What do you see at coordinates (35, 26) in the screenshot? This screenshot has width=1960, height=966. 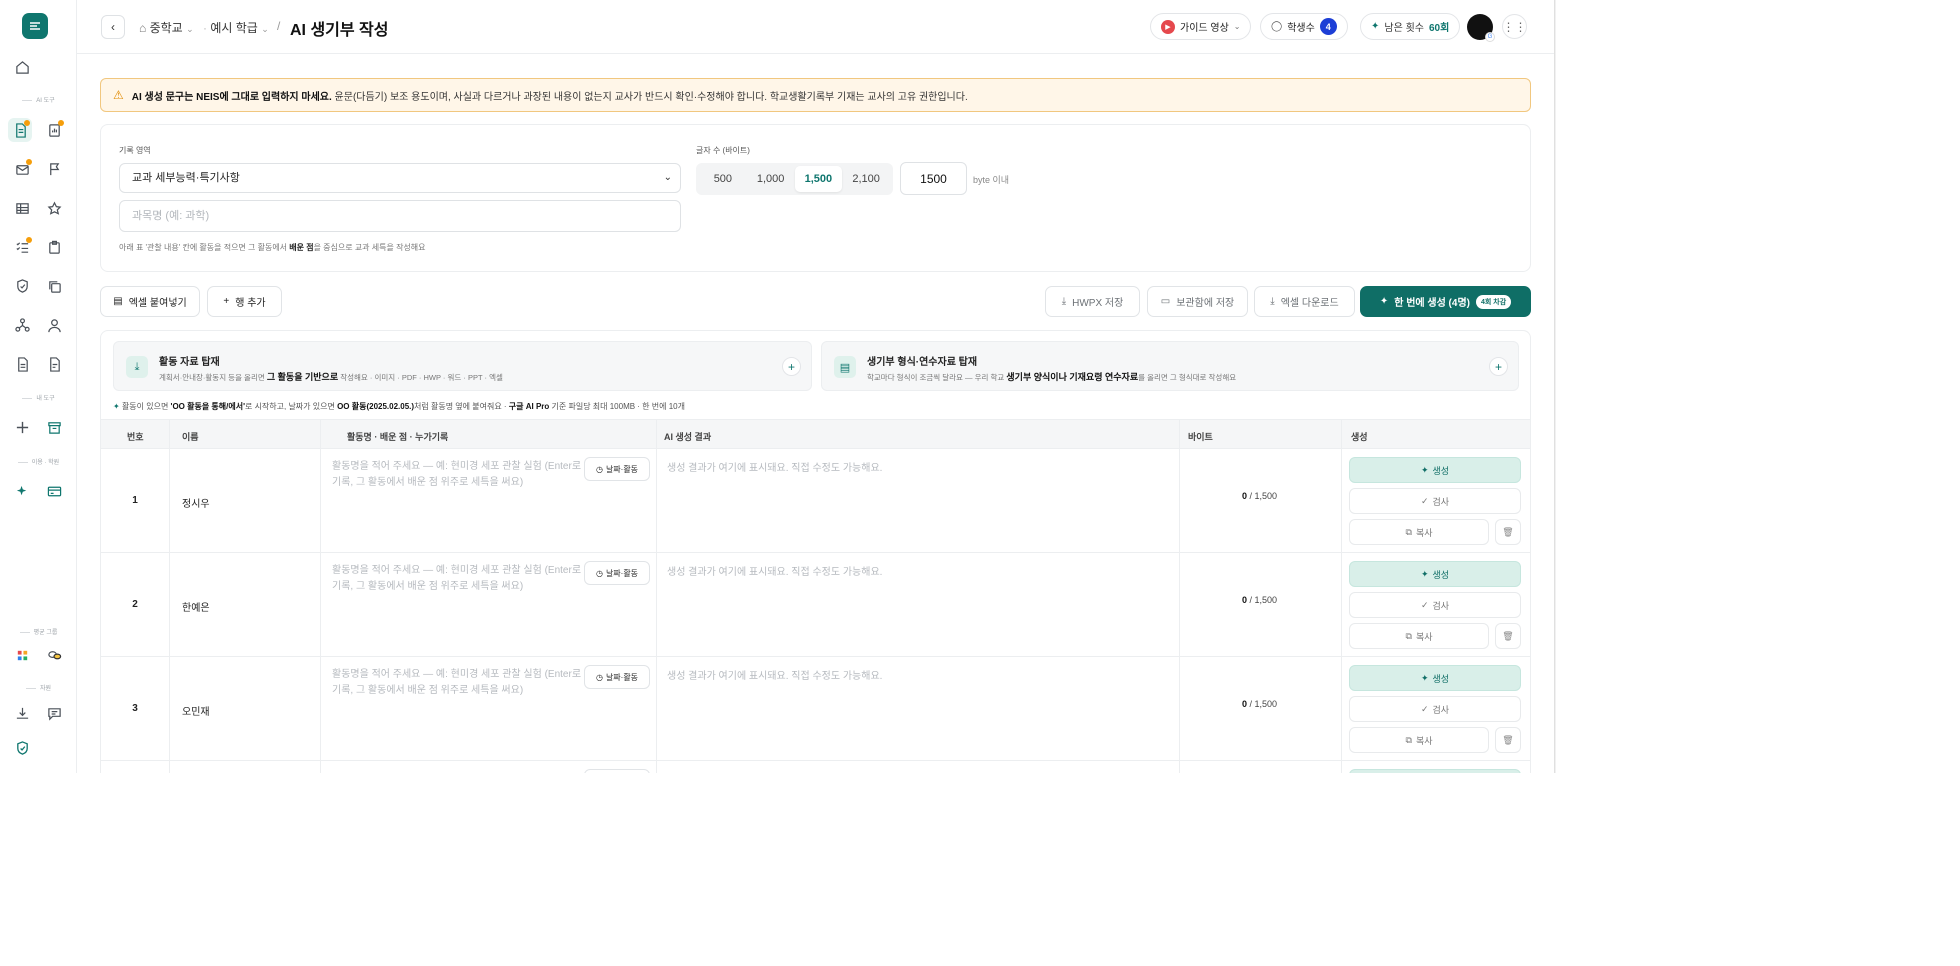 I see `app-logo` at bounding box center [35, 26].